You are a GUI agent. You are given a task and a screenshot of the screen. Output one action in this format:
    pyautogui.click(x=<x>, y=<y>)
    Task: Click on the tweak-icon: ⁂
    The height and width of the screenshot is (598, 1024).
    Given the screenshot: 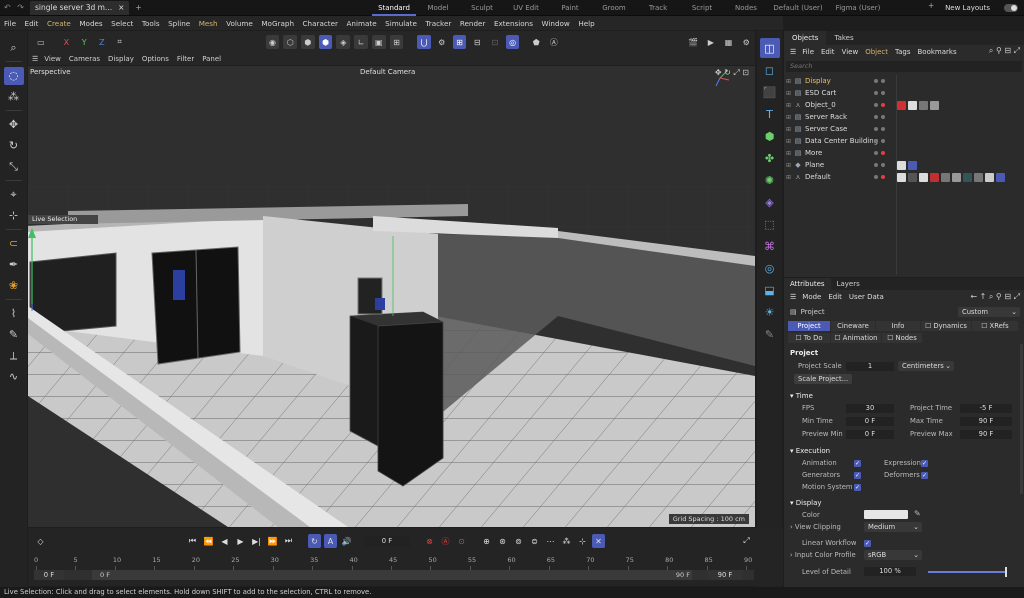 What is the action you would take?
    pyautogui.click(x=14, y=97)
    